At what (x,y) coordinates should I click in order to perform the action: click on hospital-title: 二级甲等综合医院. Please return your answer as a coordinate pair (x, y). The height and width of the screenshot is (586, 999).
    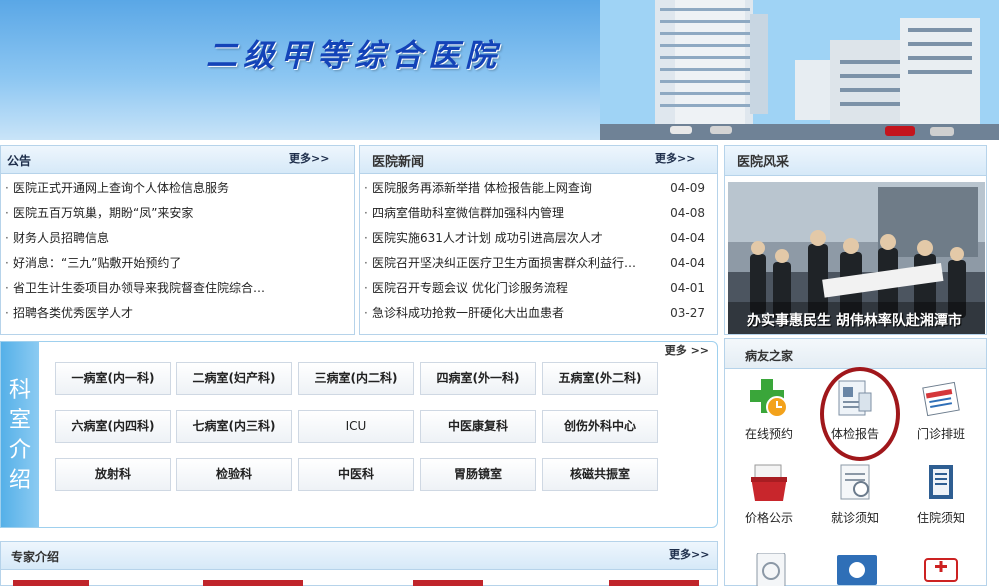
    Looking at the image, I should click on (354, 56).